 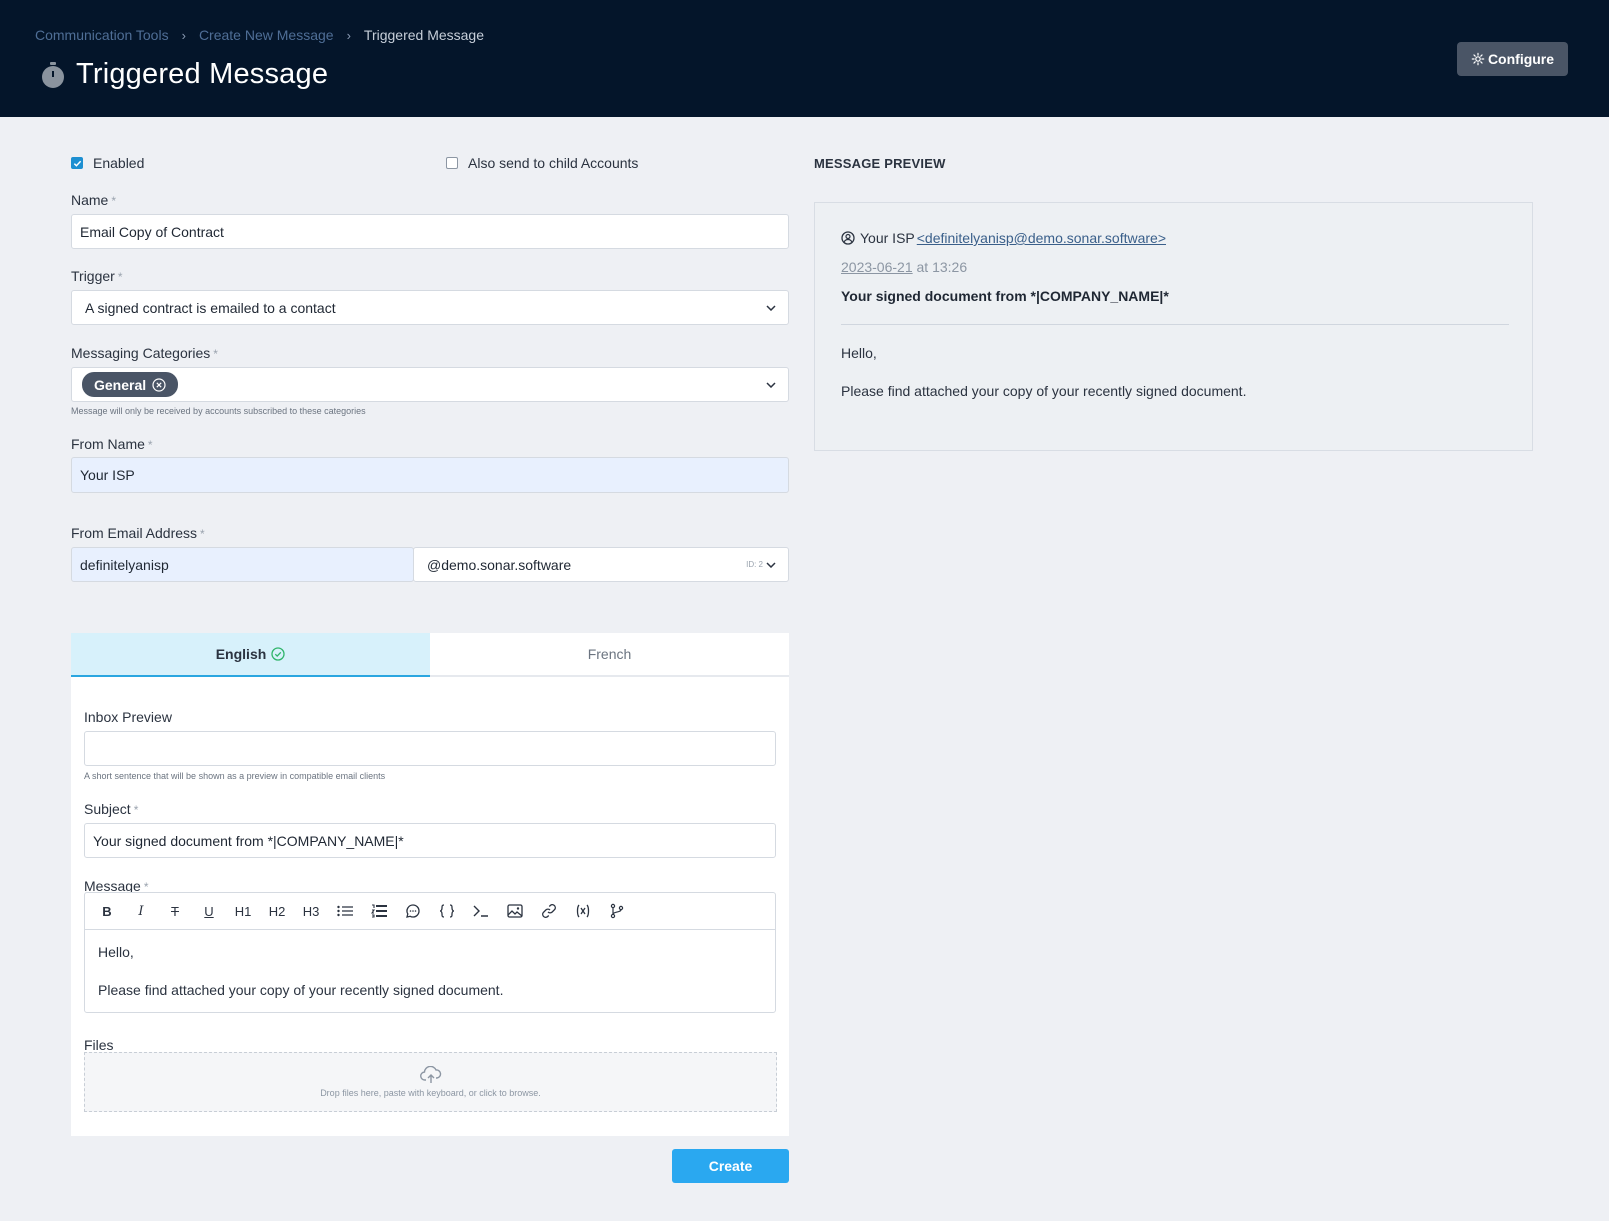 What do you see at coordinates (430, 231) in the screenshot?
I see `name-input: Email Copy of Contract` at bounding box center [430, 231].